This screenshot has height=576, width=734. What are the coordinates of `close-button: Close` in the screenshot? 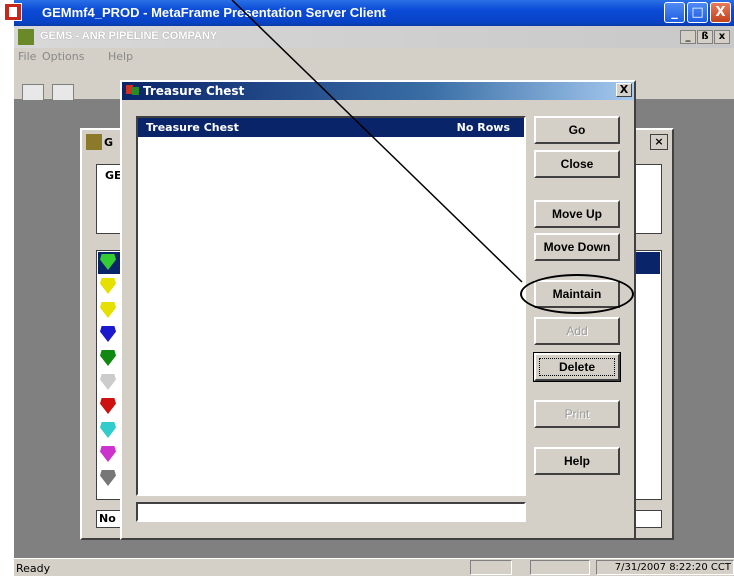 It's located at (577, 164).